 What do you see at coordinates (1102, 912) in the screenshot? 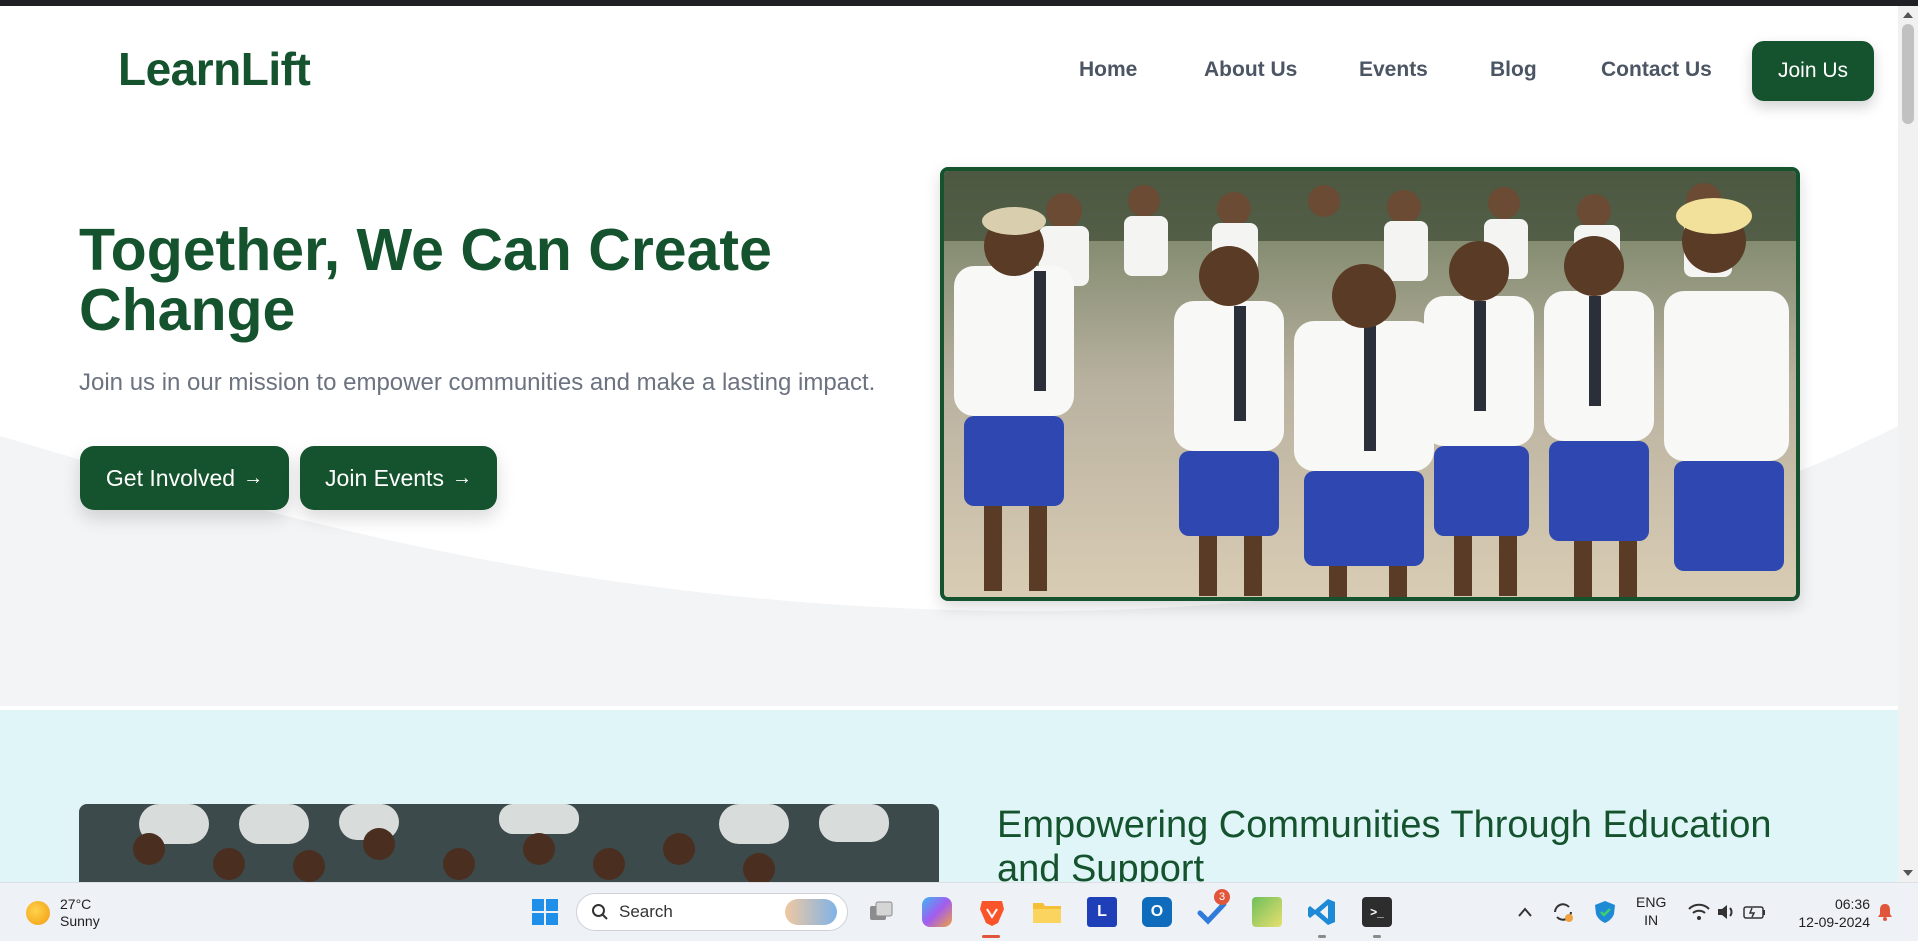
I see `l-app-icon: L` at bounding box center [1102, 912].